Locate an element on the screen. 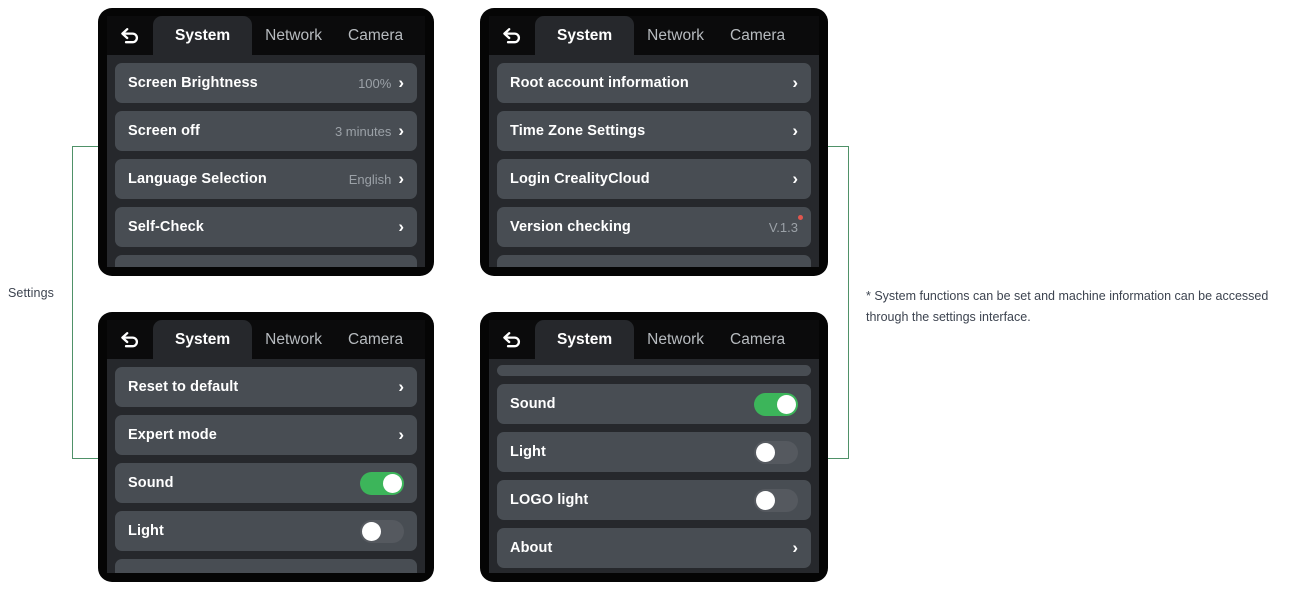 The width and height of the screenshot is (1298, 590). settings-row-label: Root account information is located at coordinates (599, 83).